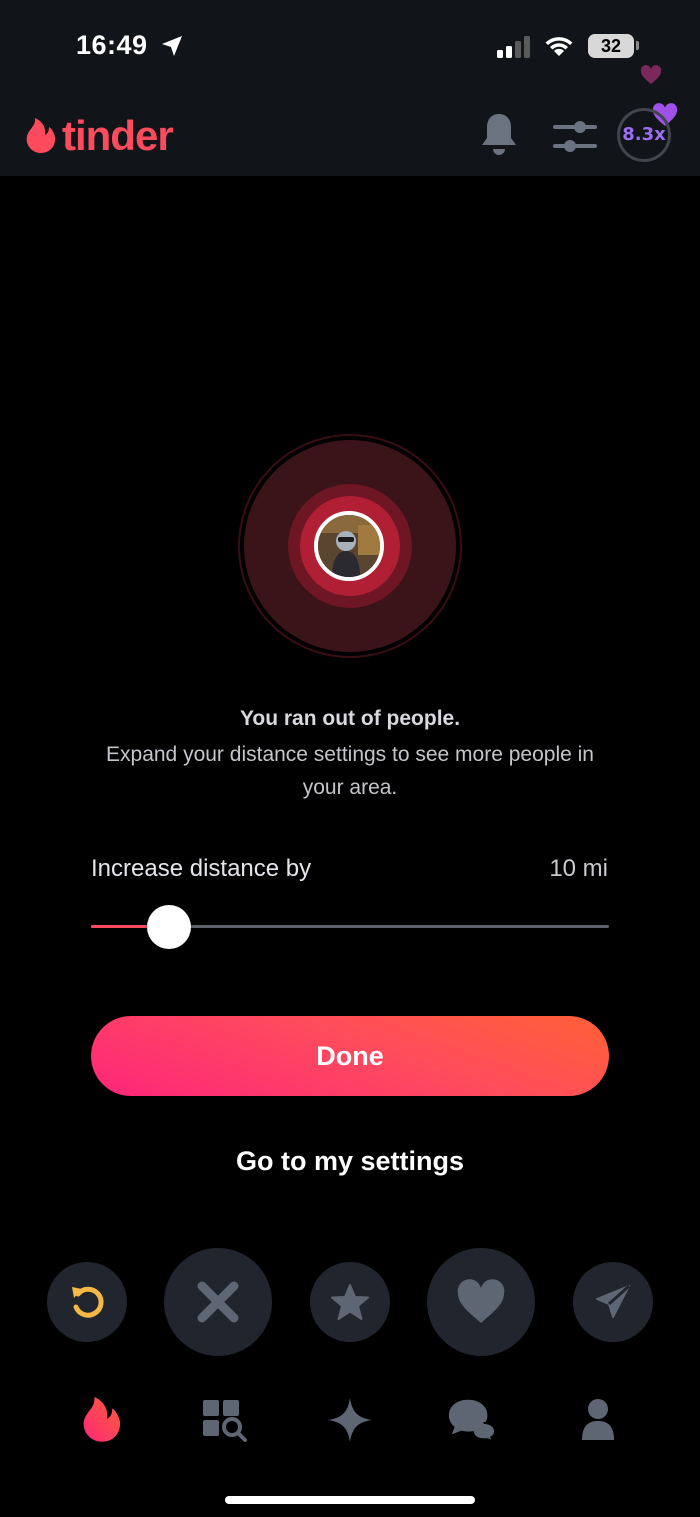 The width and height of the screenshot is (700, 1517). I want to click on distance-label: Increase distance by, so click(201, 868).